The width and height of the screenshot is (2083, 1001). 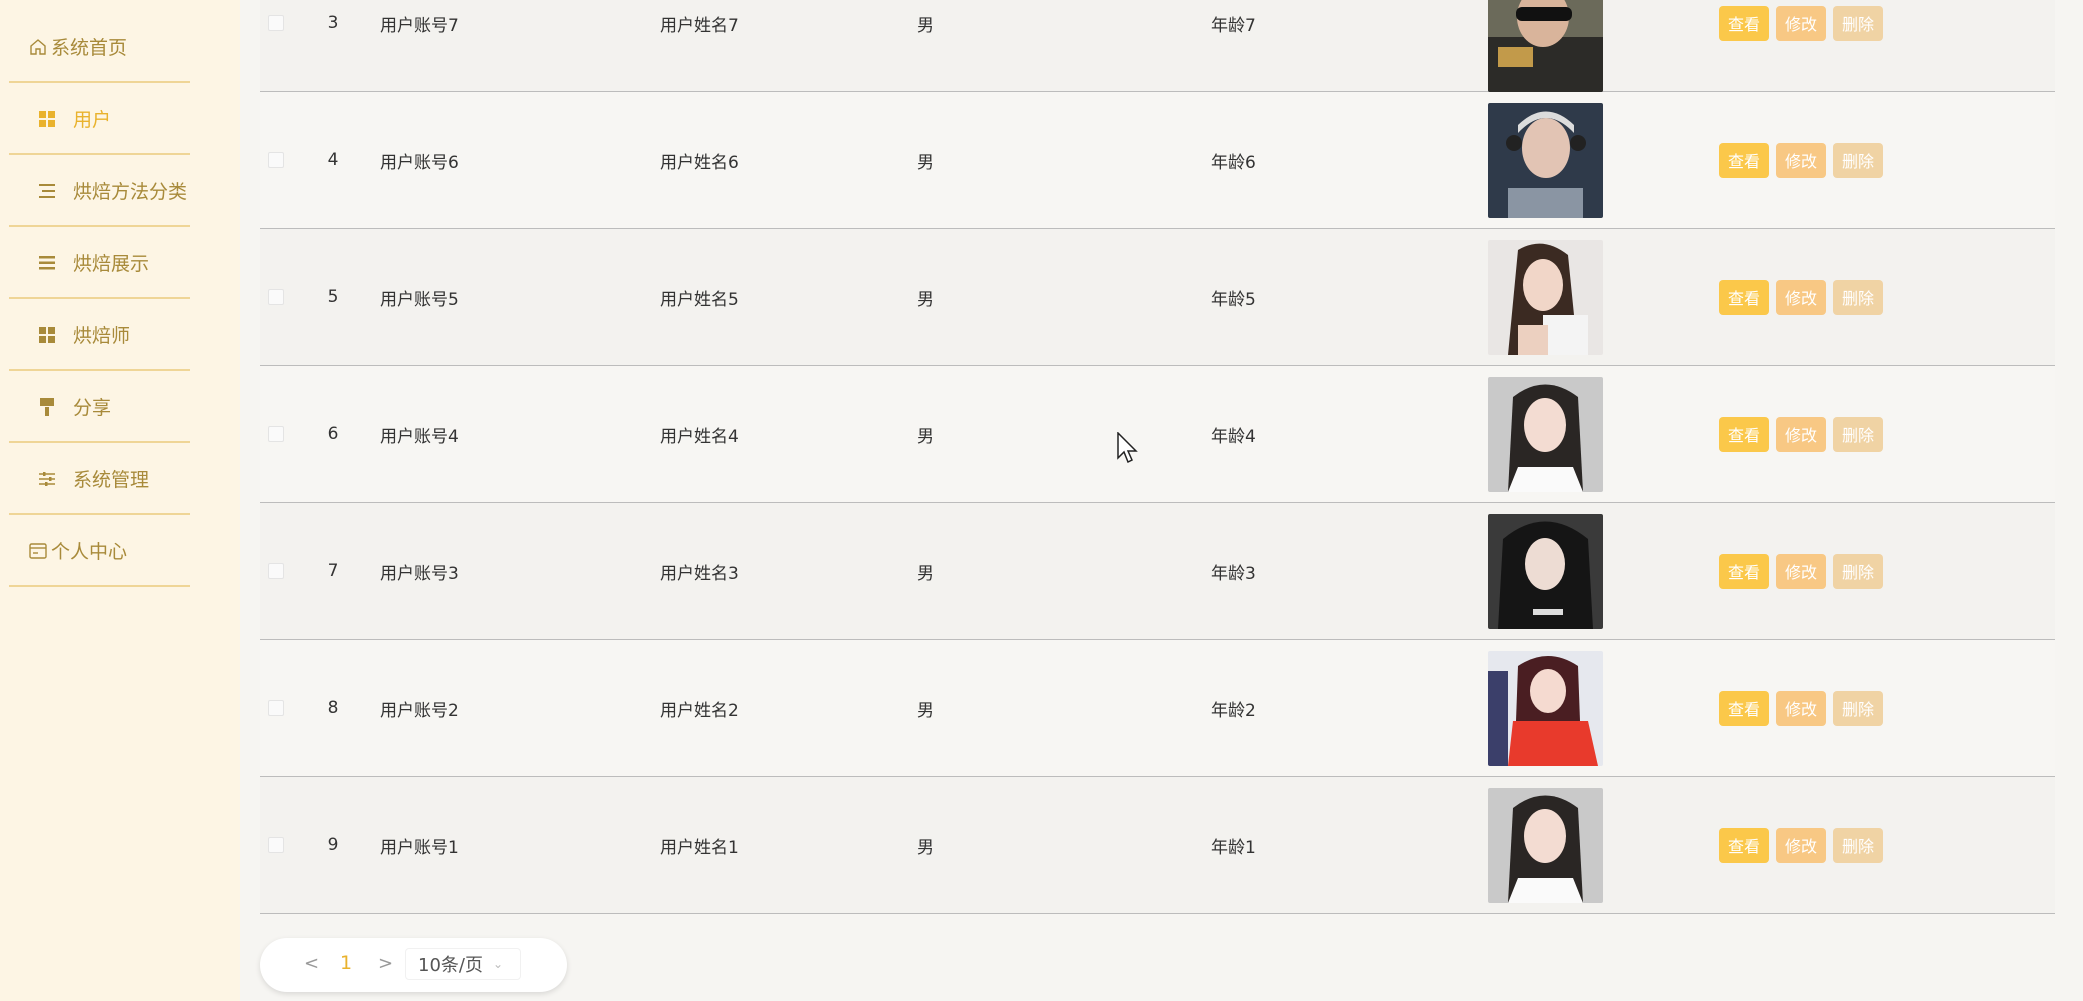 I want to click on row-index: 3, so click(x=333, y=23).